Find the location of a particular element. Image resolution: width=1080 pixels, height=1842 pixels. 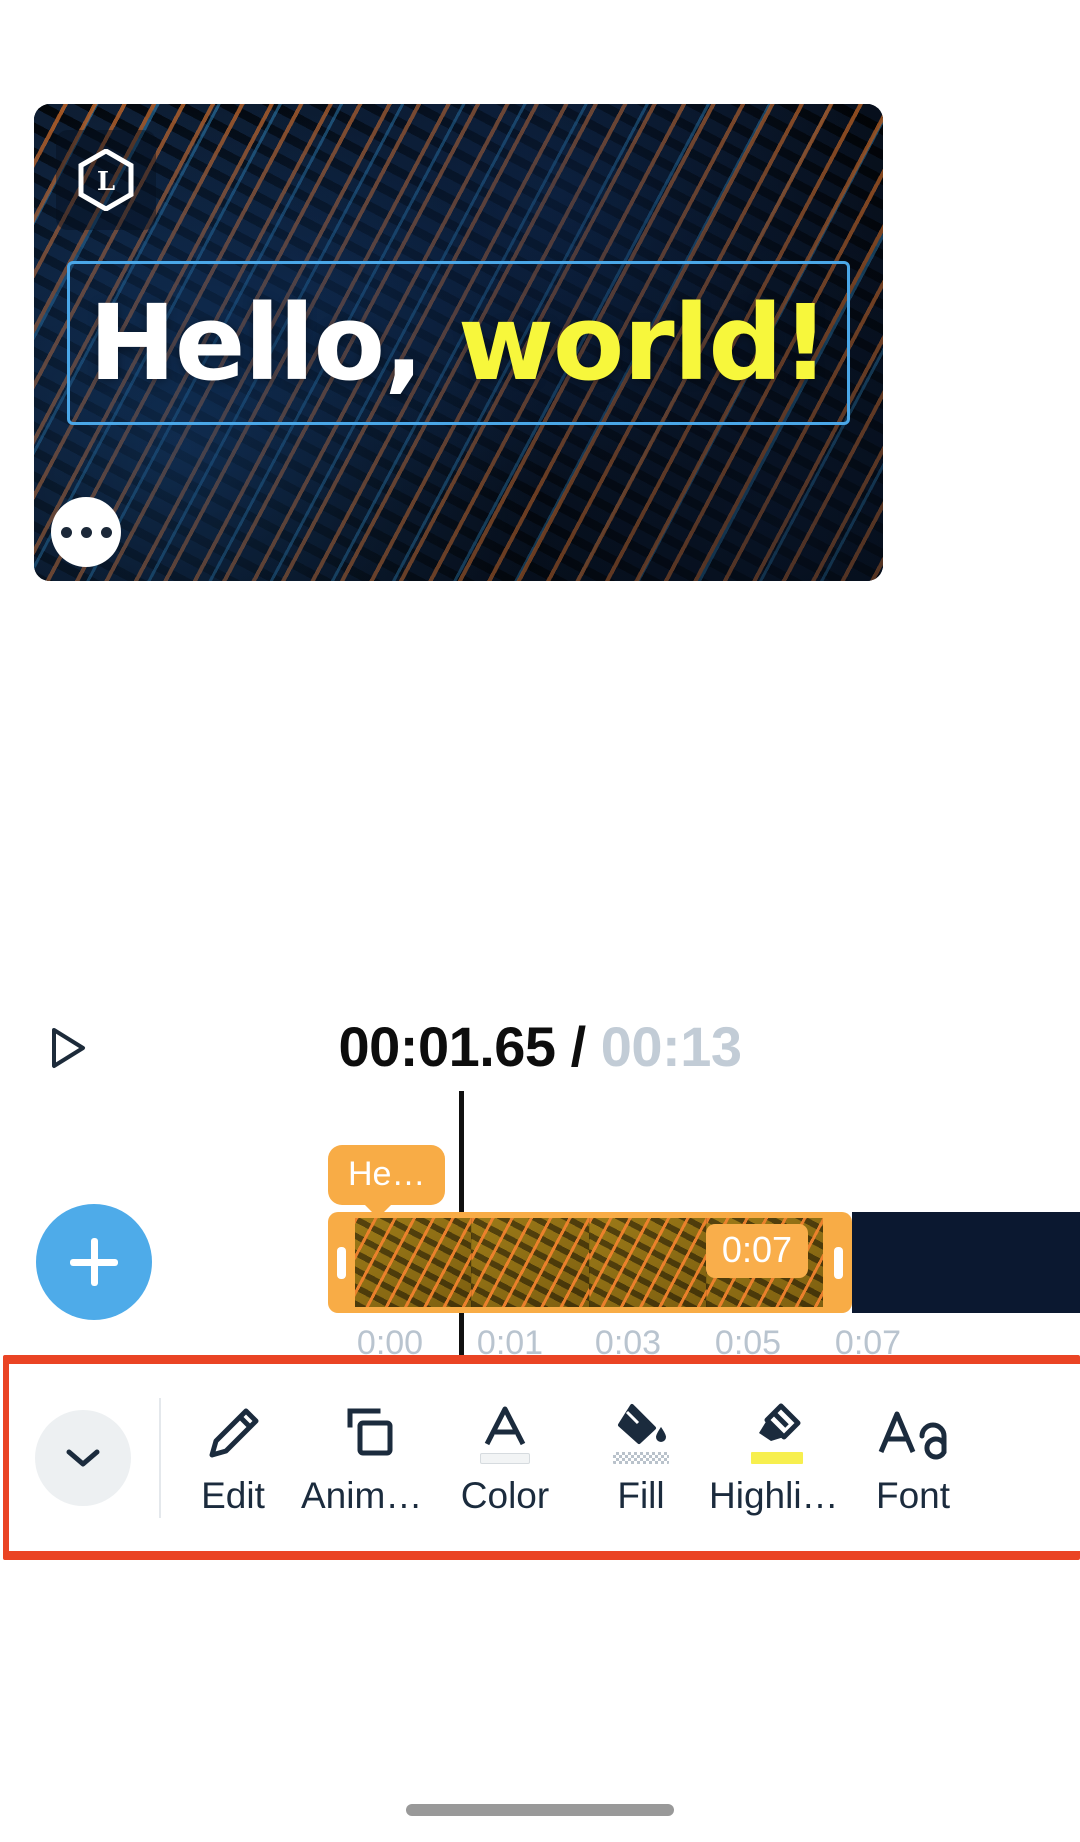

font-aa-icon is located at coordinates (913, 1434).